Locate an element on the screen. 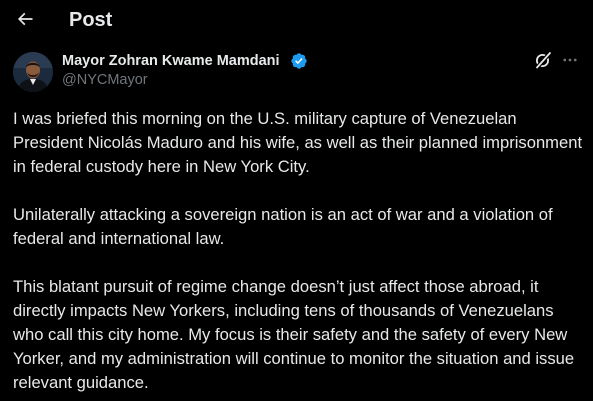 This screenshot has width=593, height=401. arrow-left-icon is located at coordinates (25, 19).